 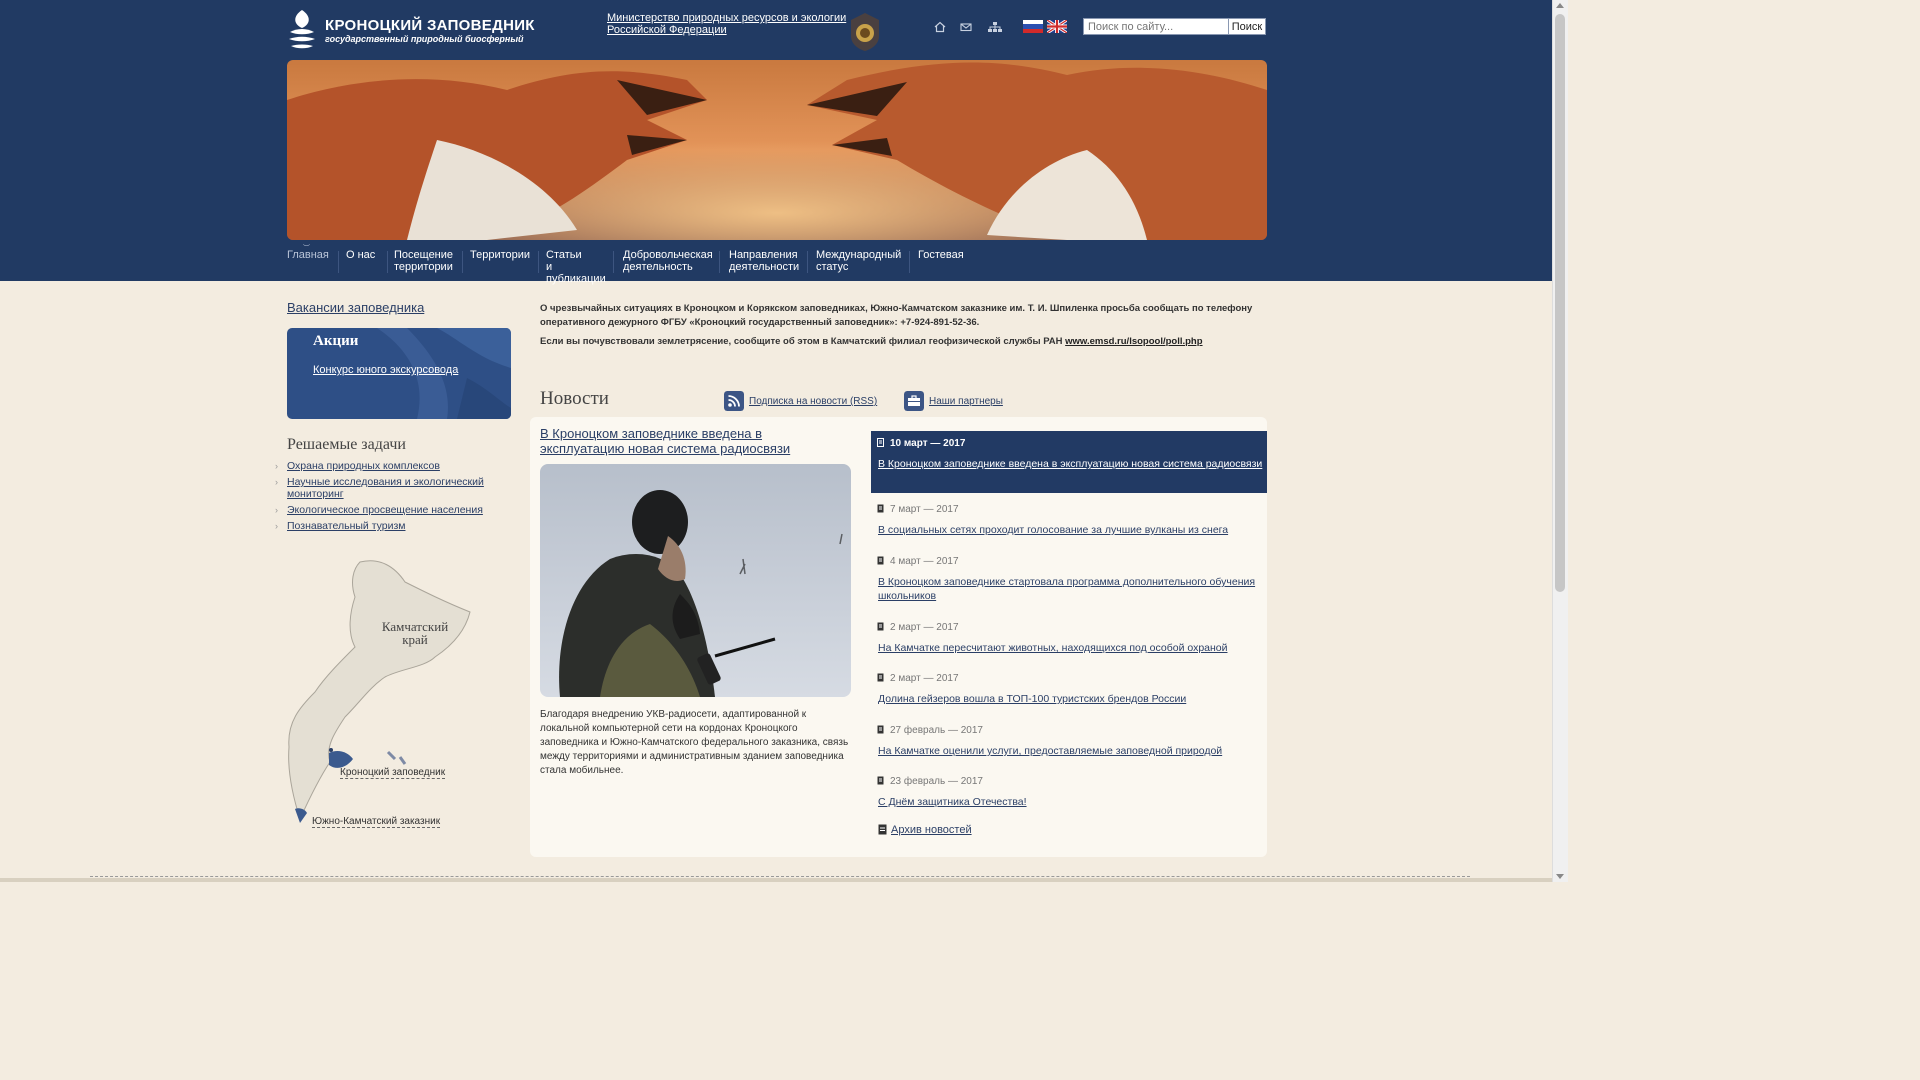 What do you see at coordinates (1070, 802) in the screenshot?
I see `news-link: С Днём защитника Отечества!` at bounding box center [1070, 802].